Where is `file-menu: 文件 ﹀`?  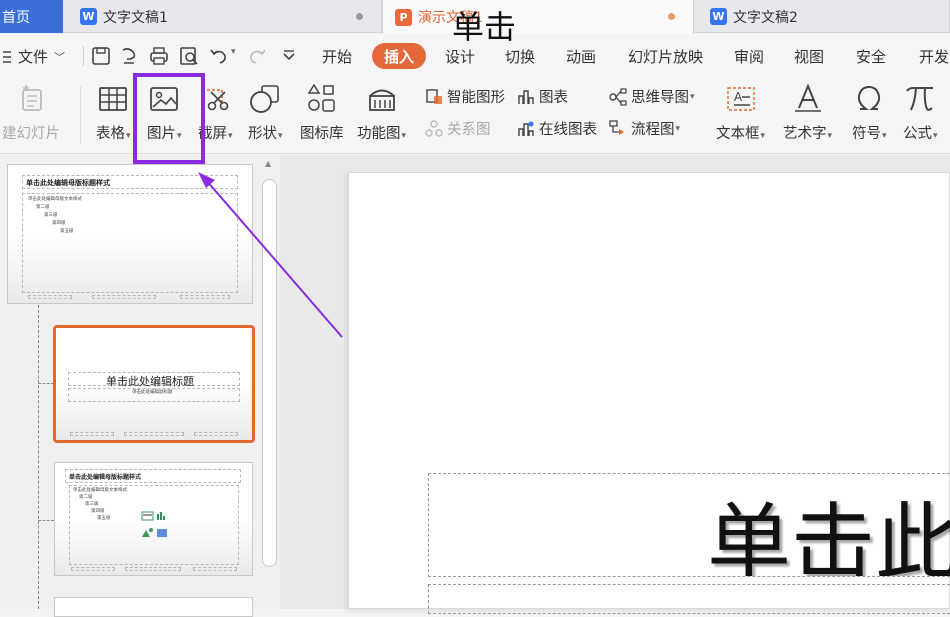 file-menu: 文件 ﹀ is located at coordinates (33, 56).